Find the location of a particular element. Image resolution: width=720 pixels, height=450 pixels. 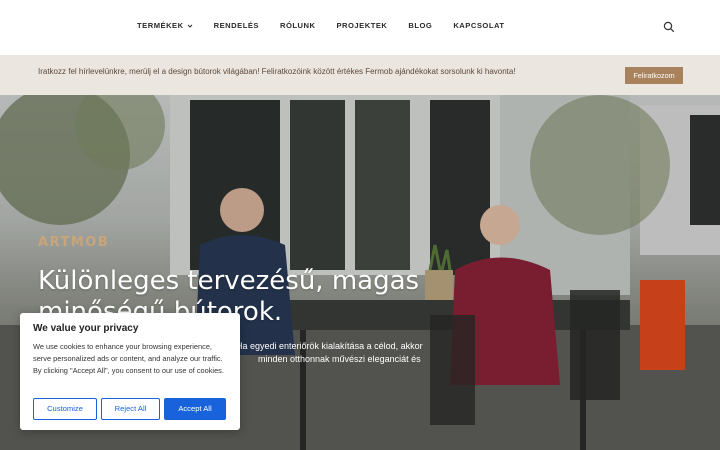

subscribe-button: Feliratkozom is located at coordinates (654, 75).